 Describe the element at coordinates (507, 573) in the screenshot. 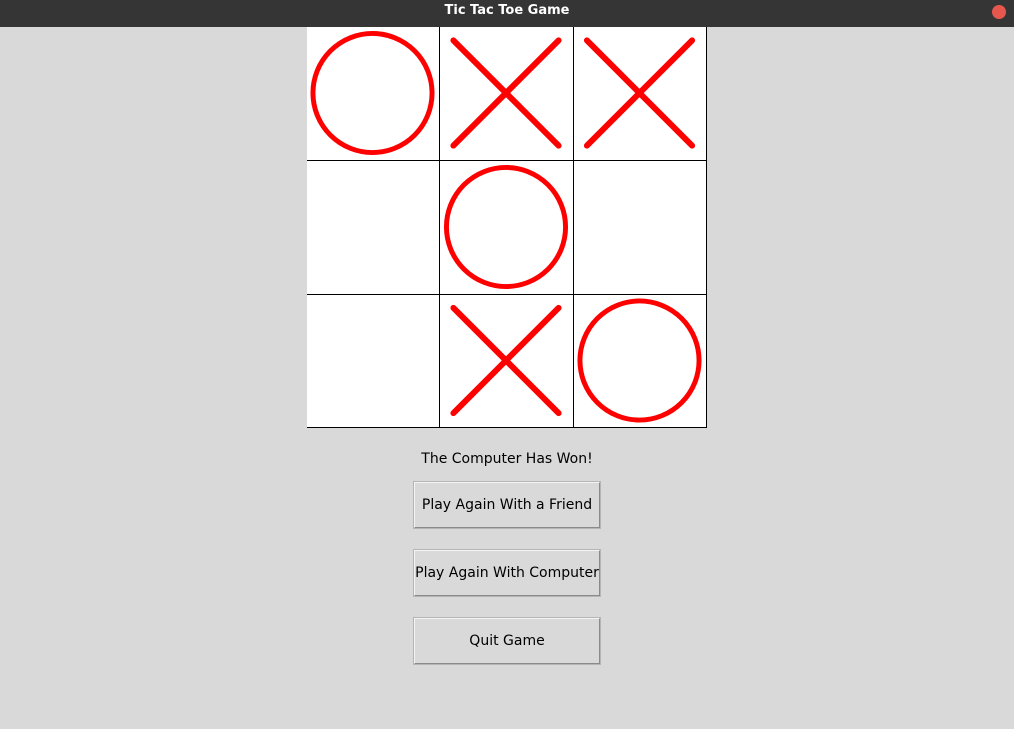

I see `play-again-with-computer-button: Play Again With Computer` at that location.